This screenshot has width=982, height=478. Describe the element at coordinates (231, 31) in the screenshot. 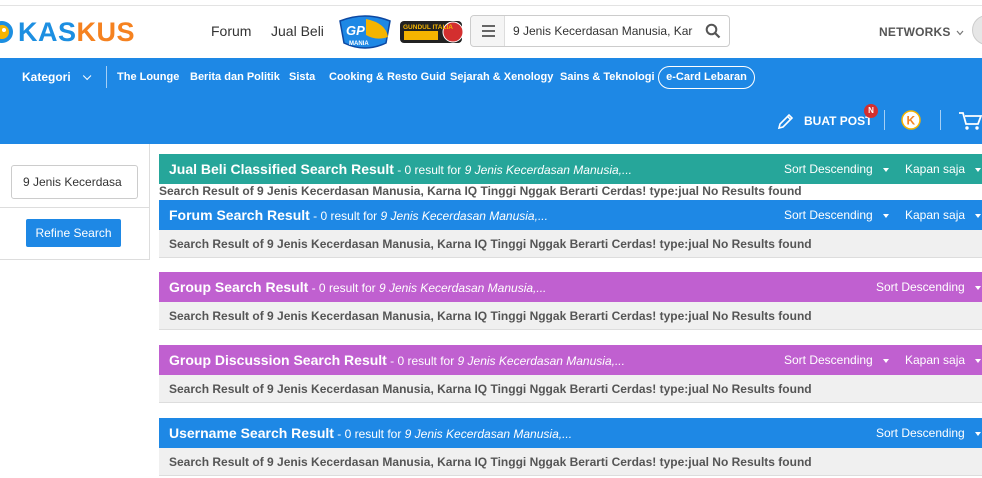

I see `nav-forum-link: Forum` at that location.